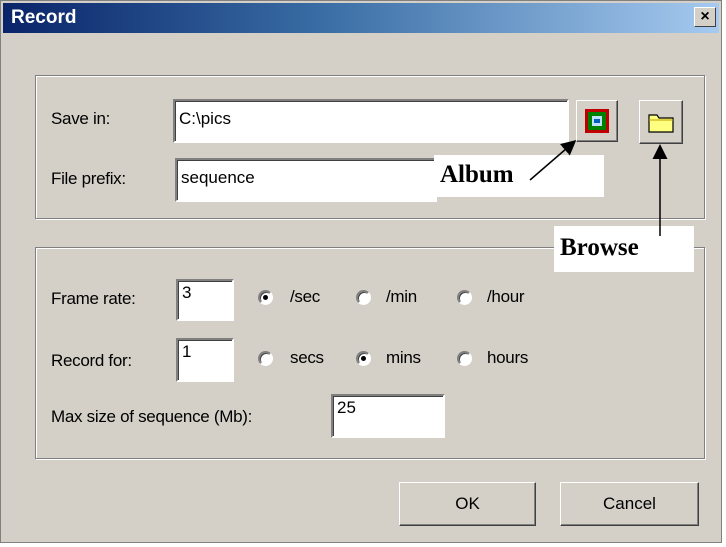 The width and height of the screenshot is (726, 547). What do you see at coordinates (81, 118) in the screenshot?
I see `save-in-label: Save in:` at bounding box center [81, 118].